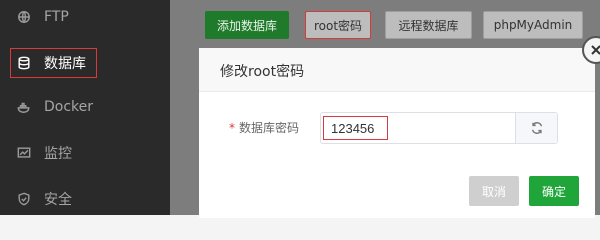  What do you see at coordinates (232, 128) in the screenshot?
I see `required-mark: *` at bounding box center [232, 128].